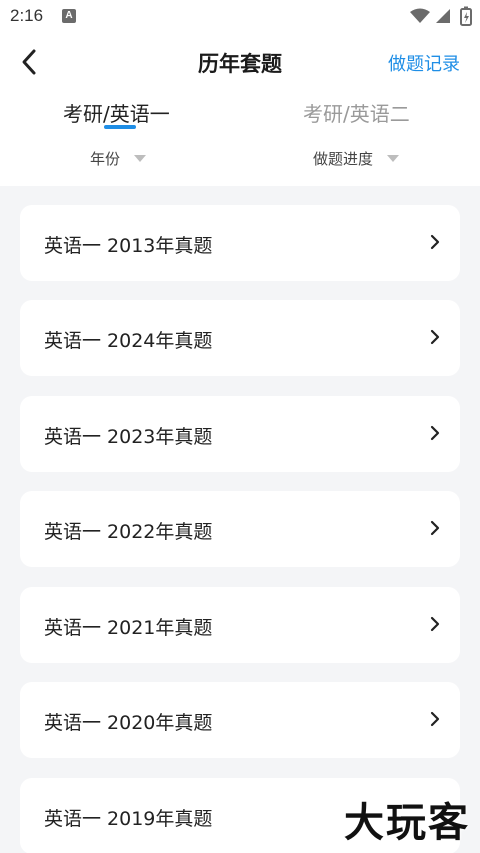  Describe the element at coordinates (27, 15) in the screenshot. I see `status-time: 2:16` at that location.